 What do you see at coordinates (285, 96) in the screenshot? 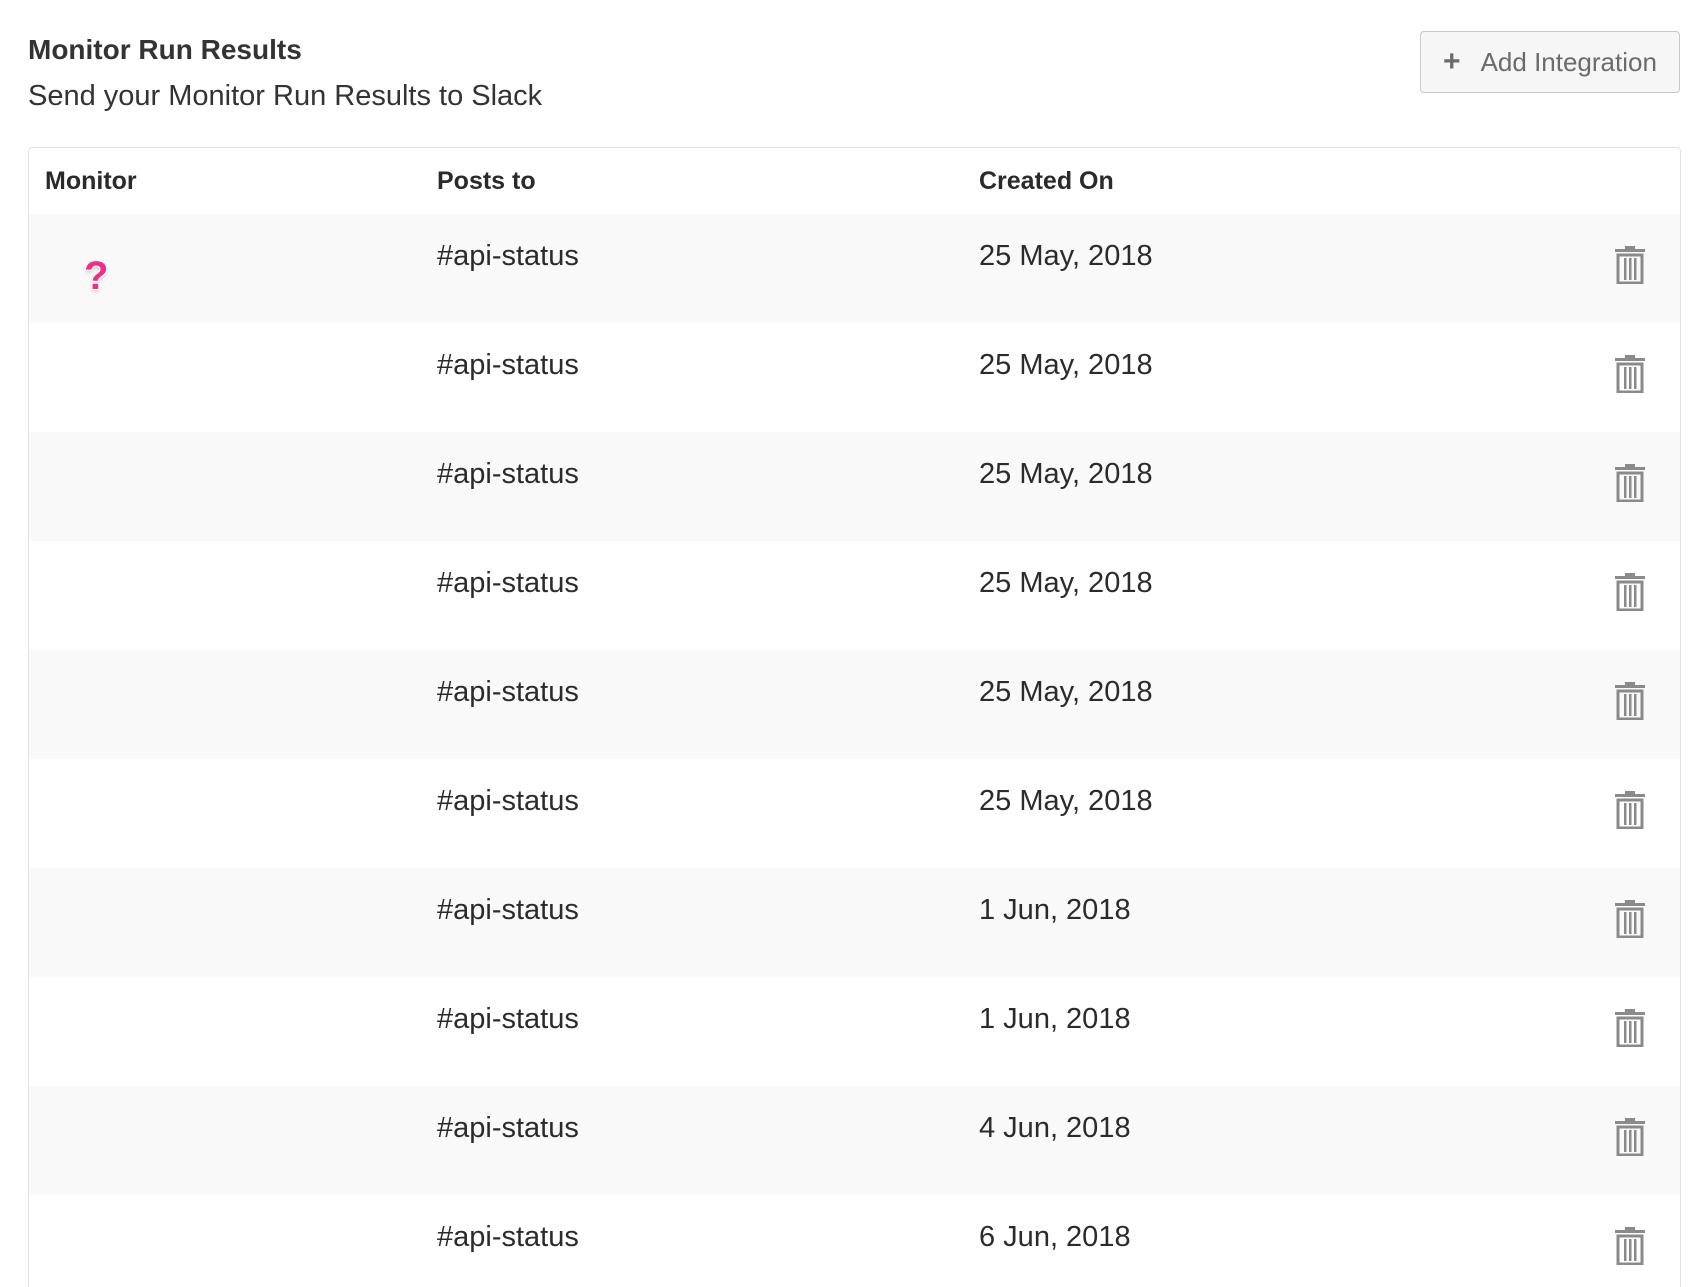
I see `page-subtitle: Send your Monitor Run Results to Slack` at bounding box center [285, 96].